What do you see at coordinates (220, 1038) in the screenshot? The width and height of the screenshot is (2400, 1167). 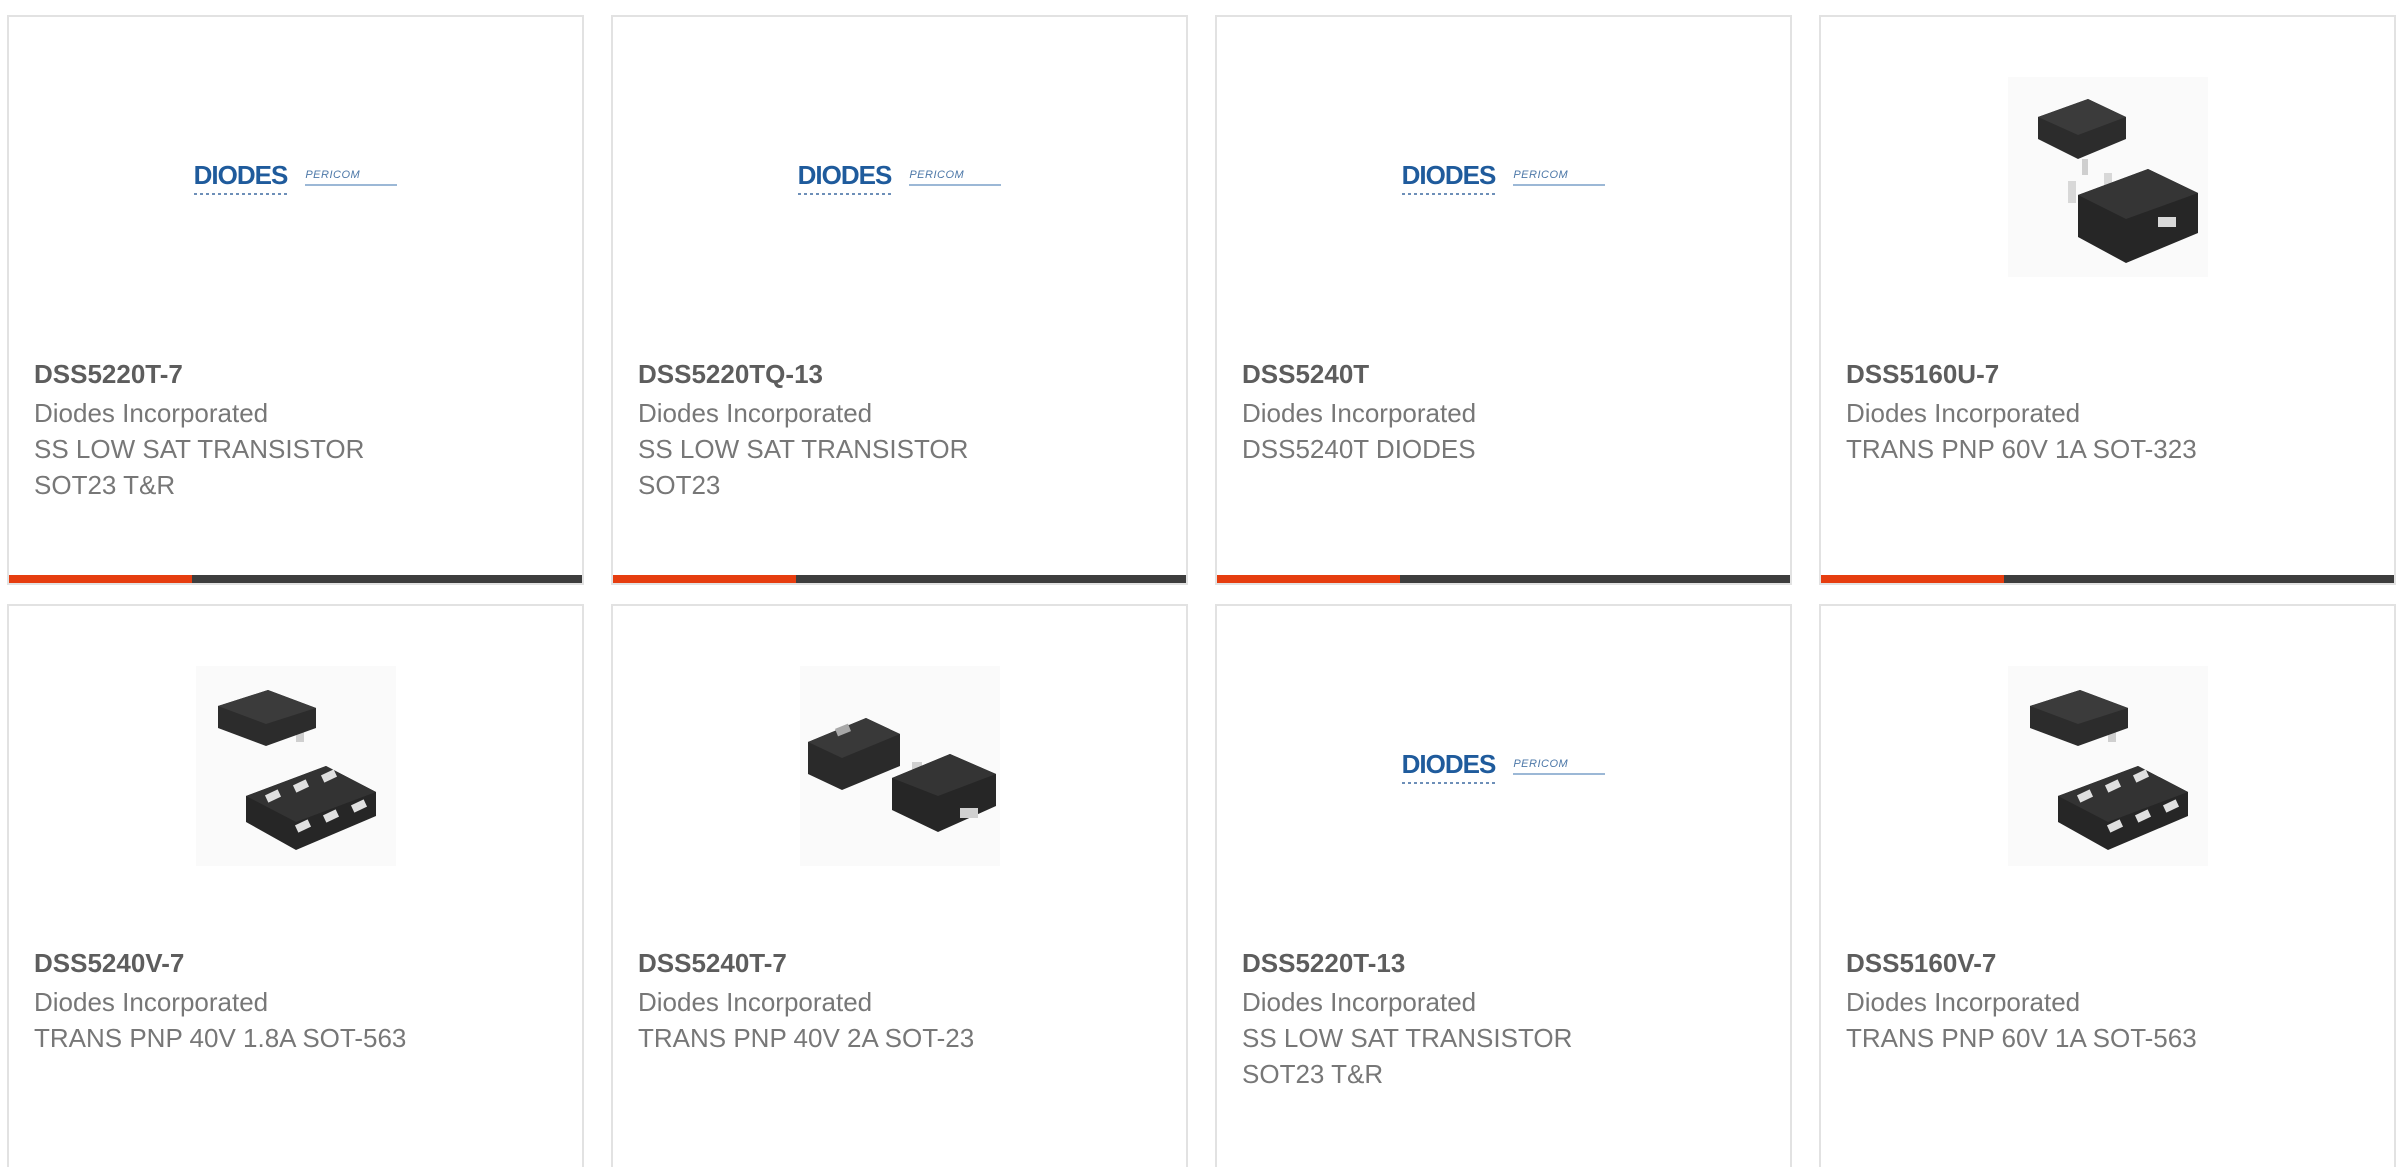 I see `description: TRANS PNP 40V 1.8A SOT-563` at bounding box center [220, 1038].